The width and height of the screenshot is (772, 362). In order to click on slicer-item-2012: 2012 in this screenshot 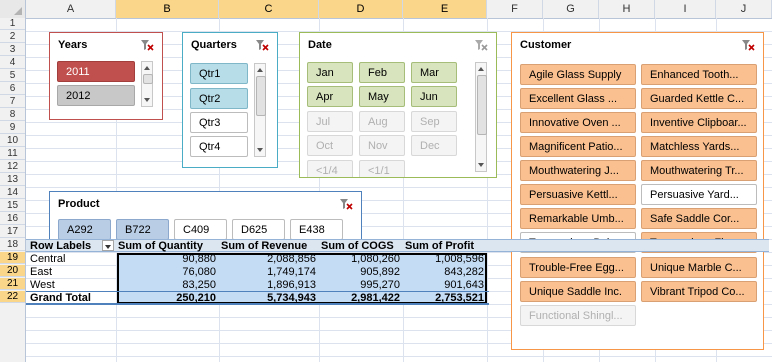, I will do `click(96, 95)`.